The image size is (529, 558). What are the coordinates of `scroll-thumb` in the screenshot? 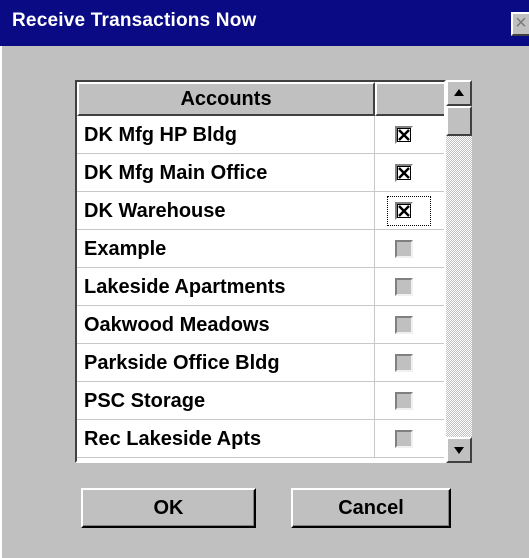 It's located at (459, 121).